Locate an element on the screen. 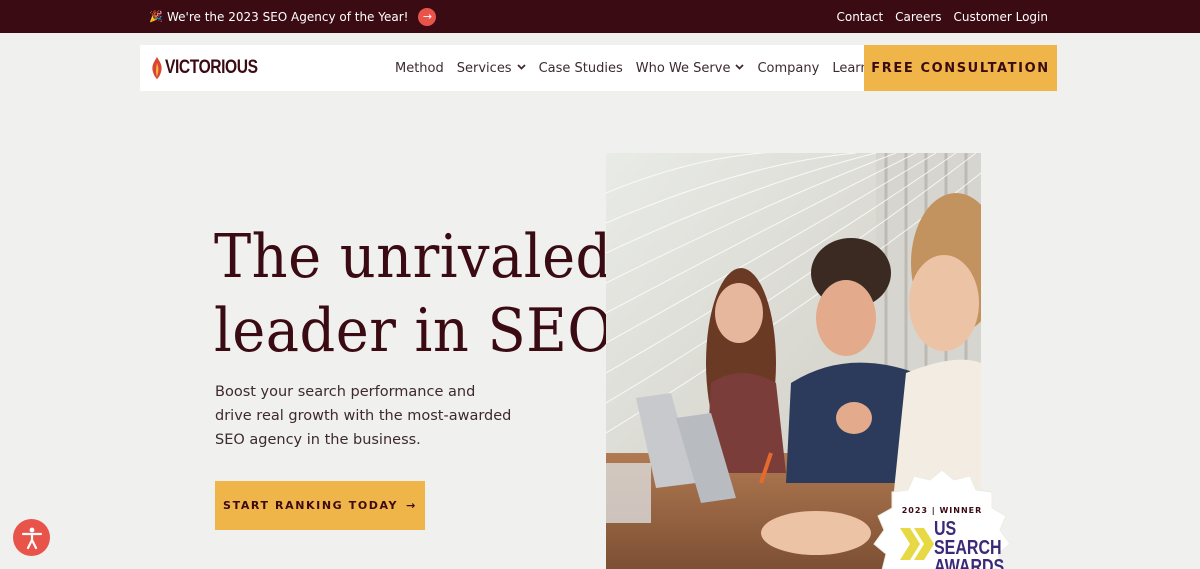 The image size is (1200, 569). hero-headline: The unrivaled leader in SEO. is located at coordinates (434, 294).